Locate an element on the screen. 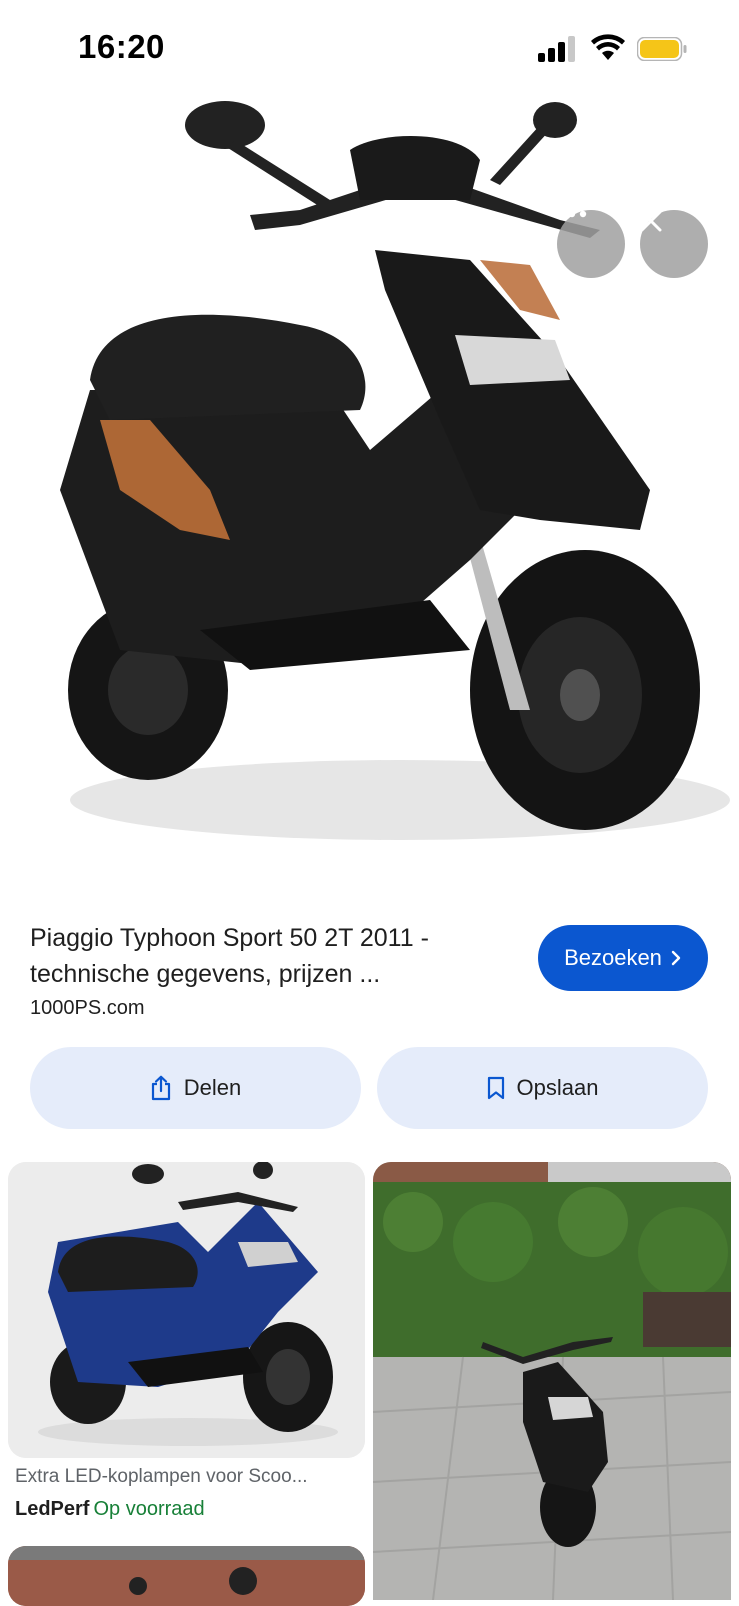 The height and width of the screenshot is (1606, 739). status-bar: 16:20 is located at coordinates (369, 45).